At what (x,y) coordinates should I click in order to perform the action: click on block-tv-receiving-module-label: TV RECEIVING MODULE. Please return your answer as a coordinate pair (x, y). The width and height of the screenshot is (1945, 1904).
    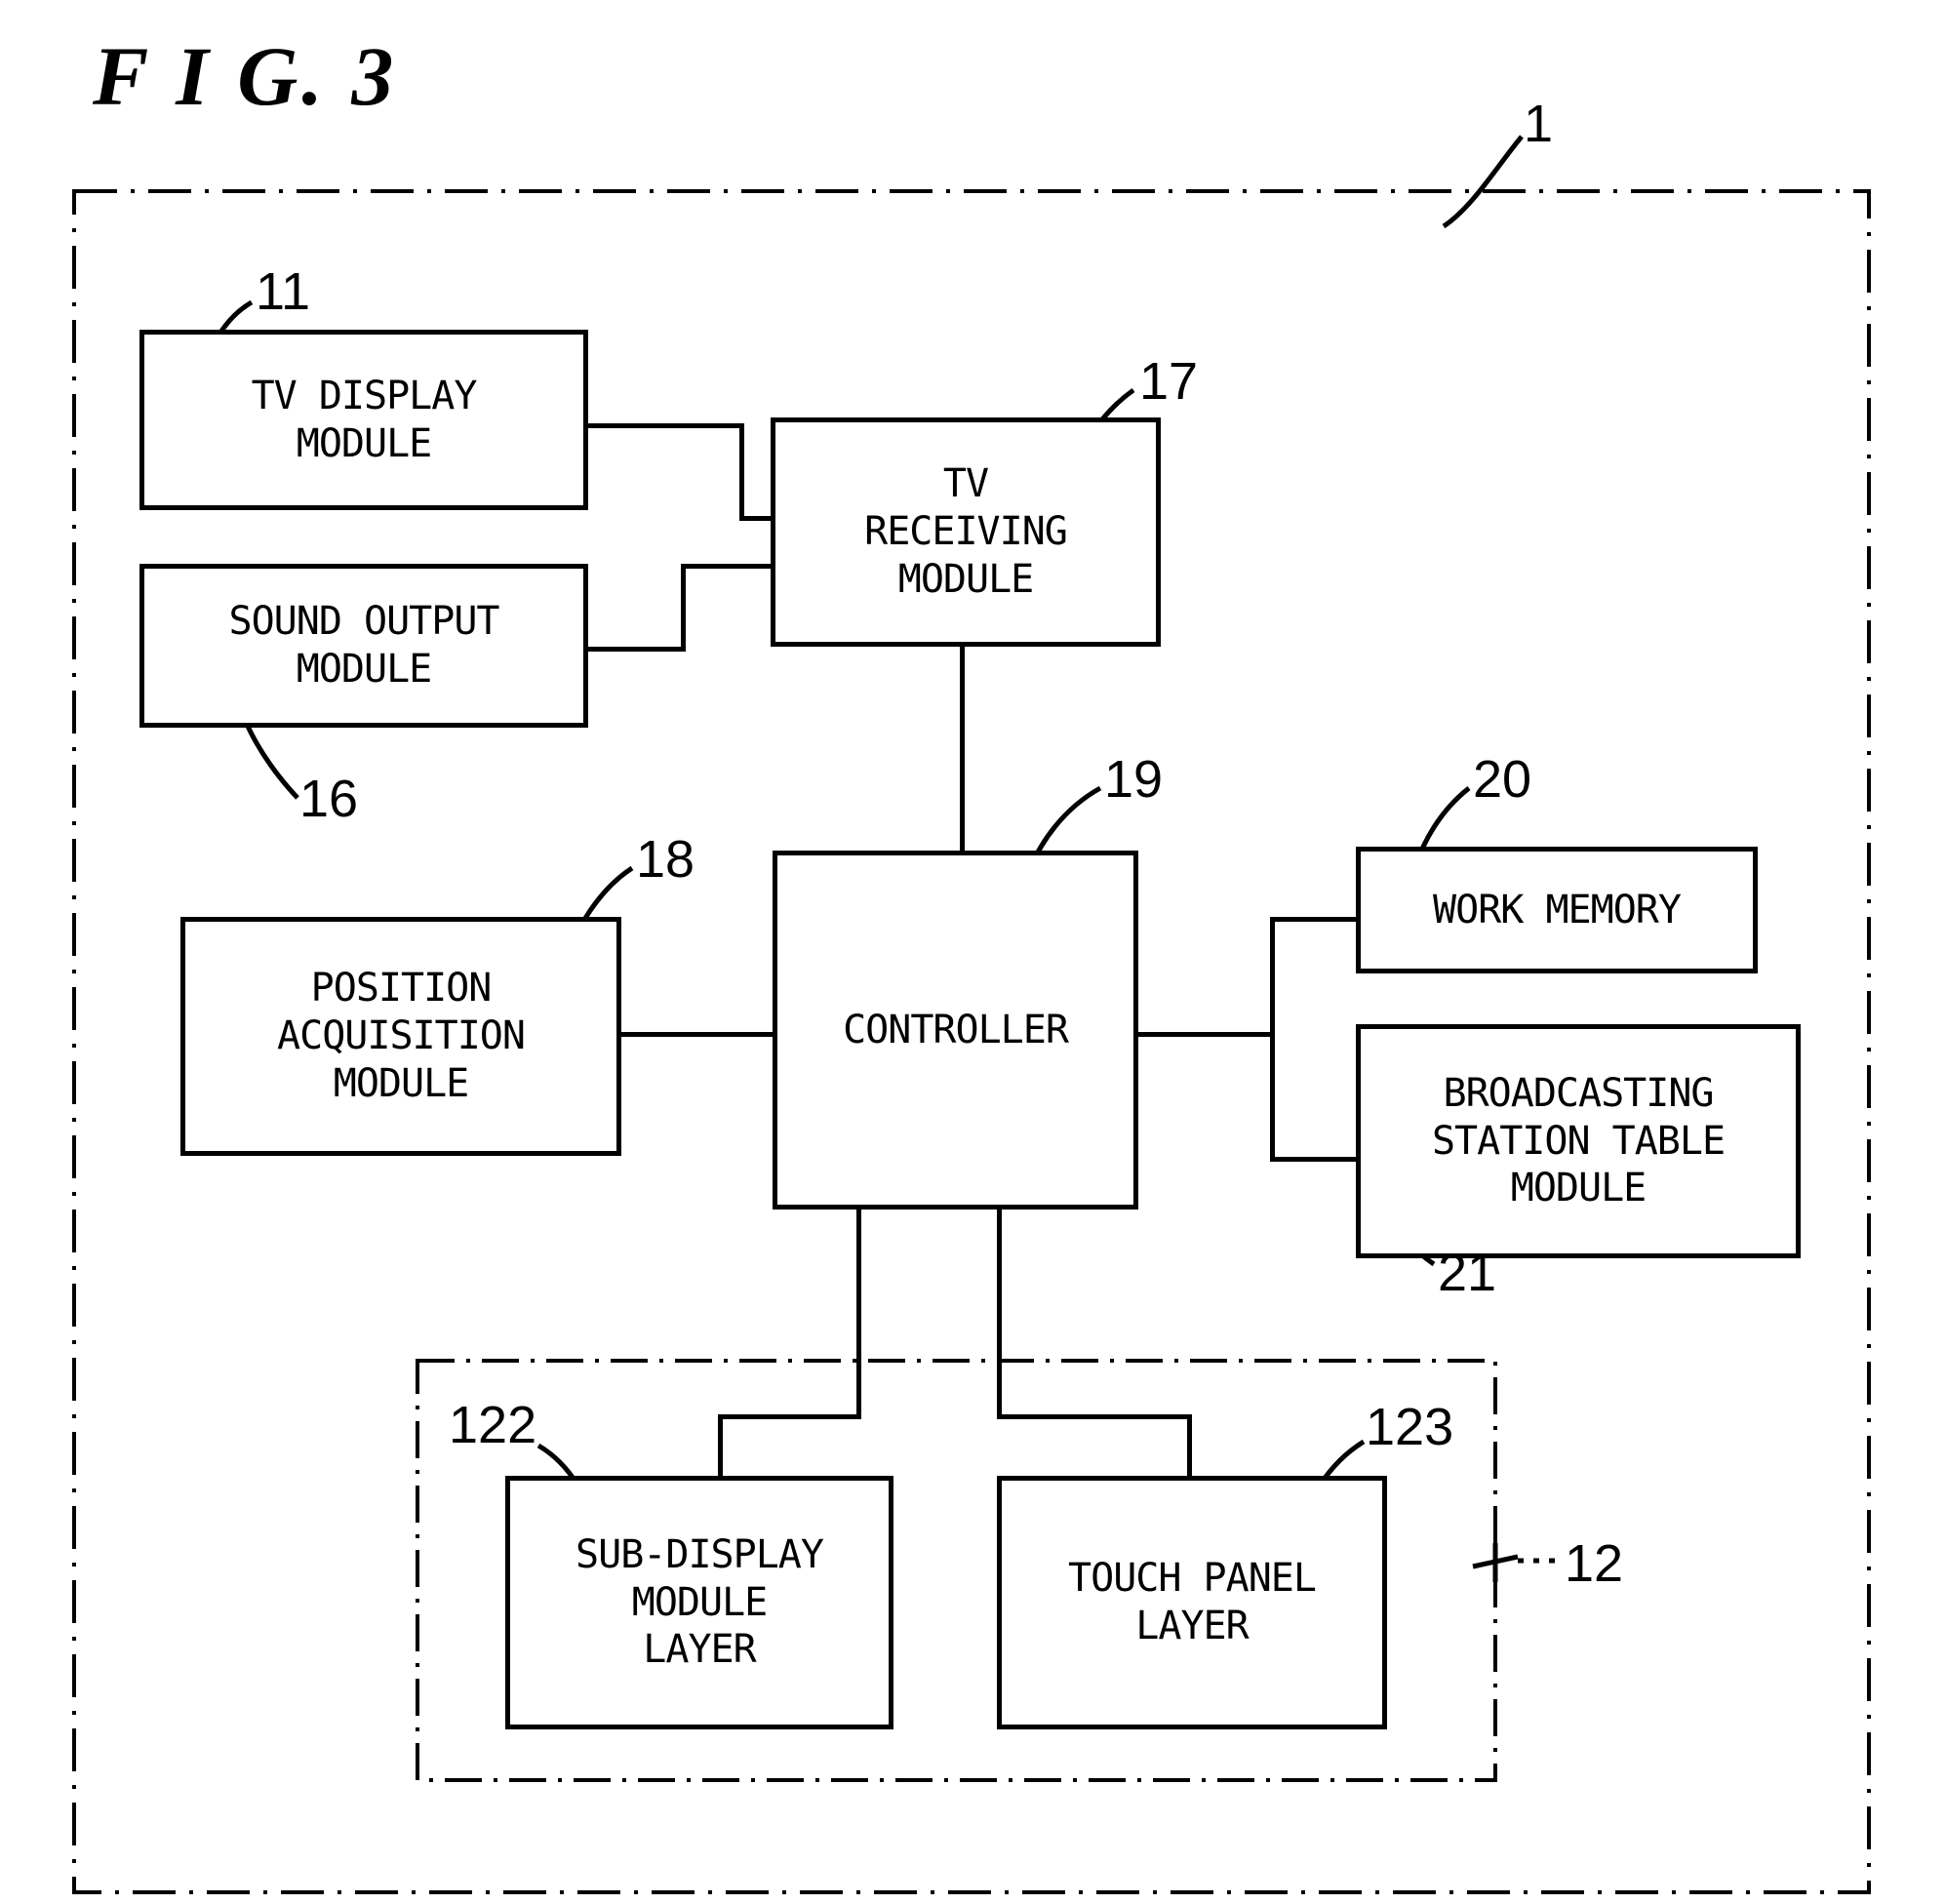
    Looking at the image, I should click on (966, 531).